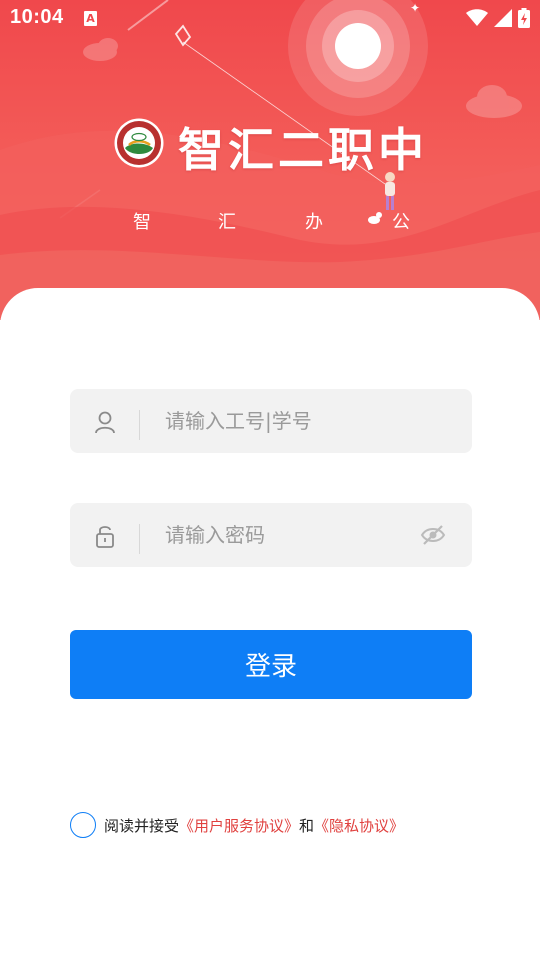  What do you see at coordinates (37, 17) in the screenshot?
I see `status-time: 10:04` at bounding box center [37, 17].